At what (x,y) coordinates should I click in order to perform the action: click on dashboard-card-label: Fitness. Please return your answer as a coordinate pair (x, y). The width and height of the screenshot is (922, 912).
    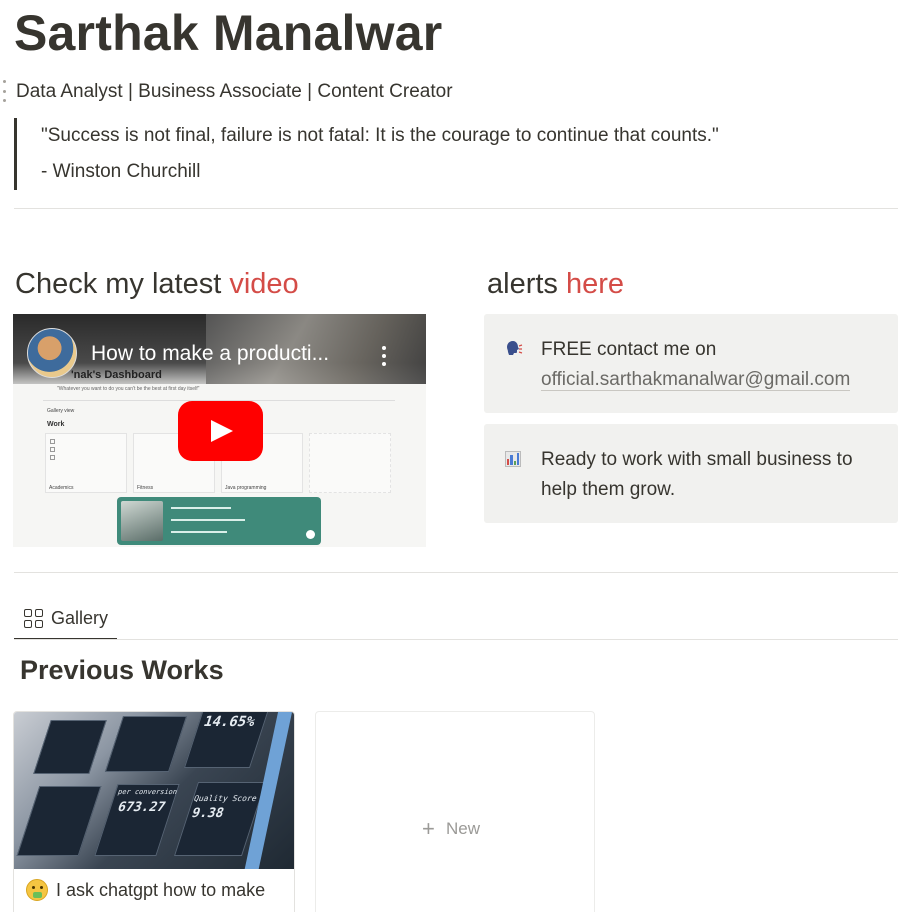
    Looking at the image, I should click on (145, 488).